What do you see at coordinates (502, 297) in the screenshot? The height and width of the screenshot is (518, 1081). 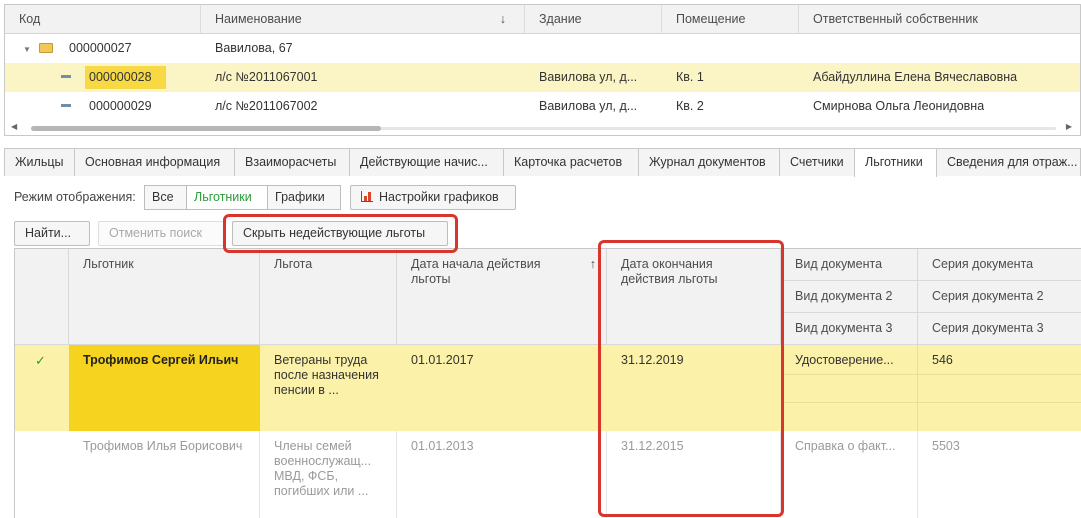 I see `column-header-start-date: Дата начала действия льготы ↑` at bounding box center [502, 297].